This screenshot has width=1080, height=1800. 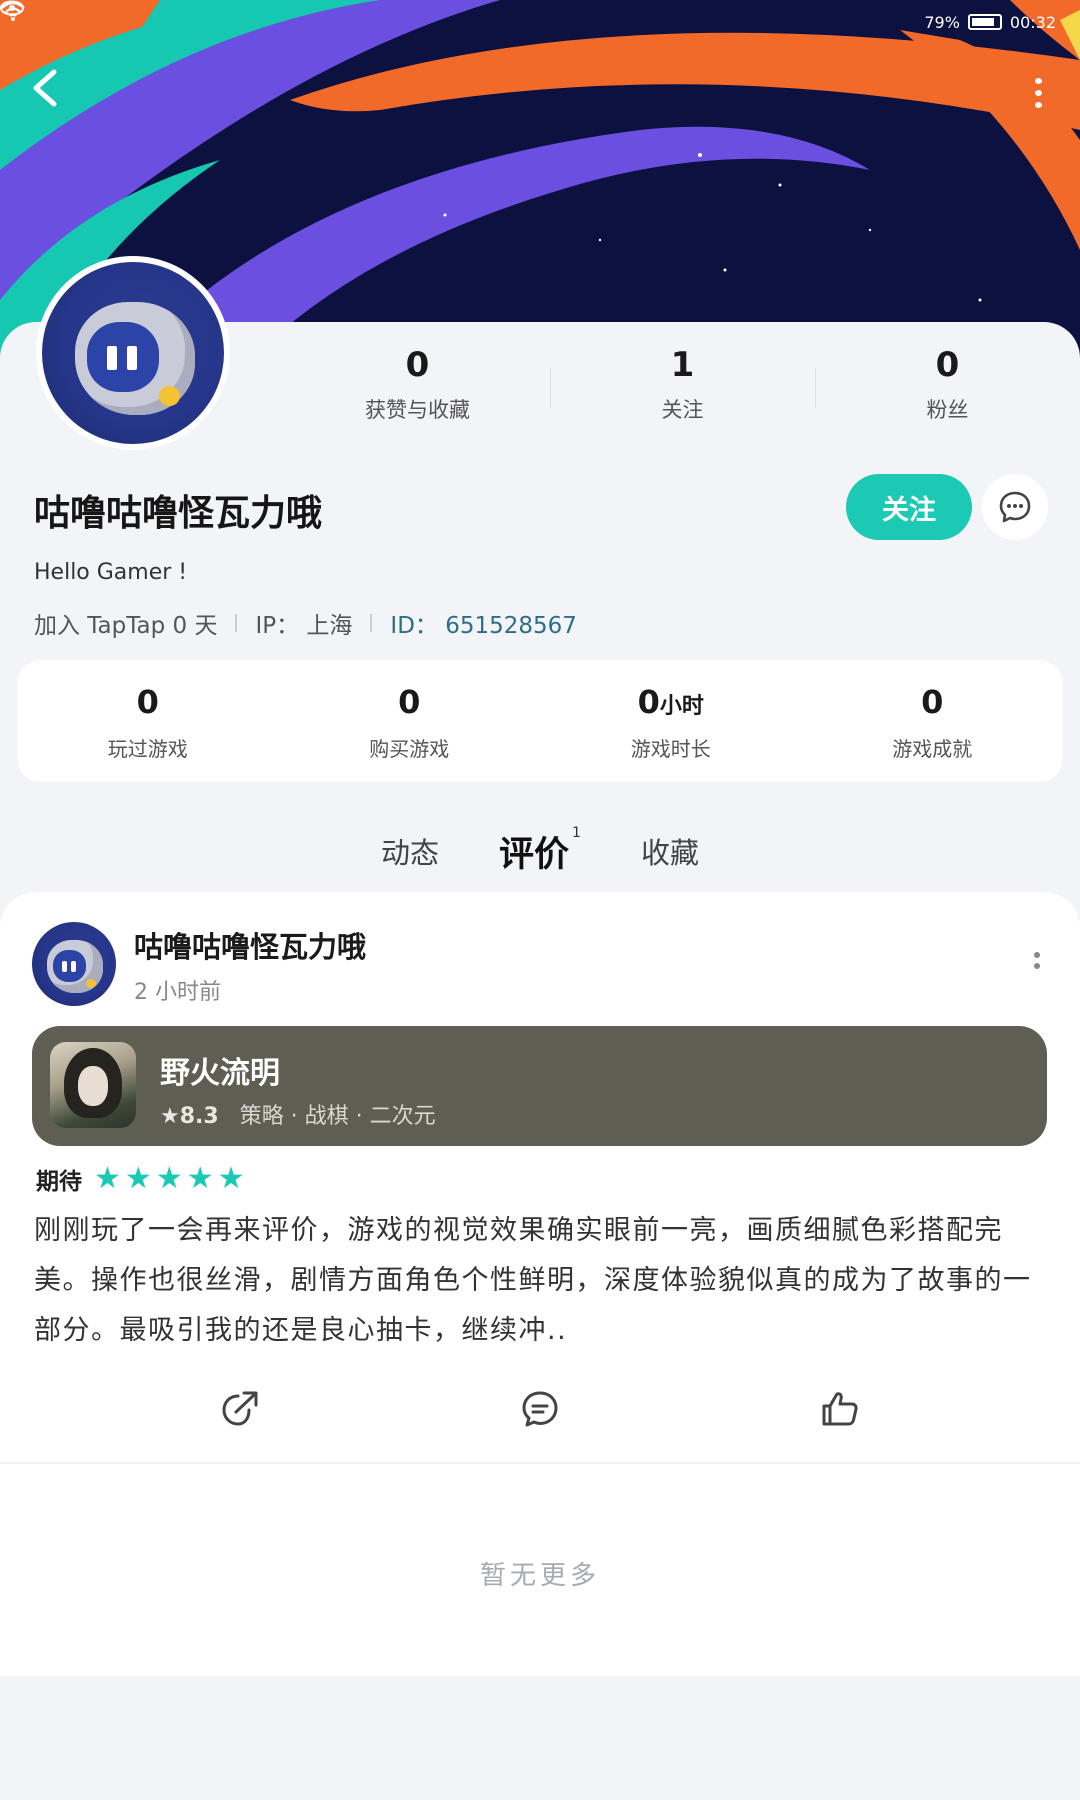 What do you see at coordinates (45, 88) in the screenshot?
I see `chevron-left-icon` at bounding box center [45, 88].